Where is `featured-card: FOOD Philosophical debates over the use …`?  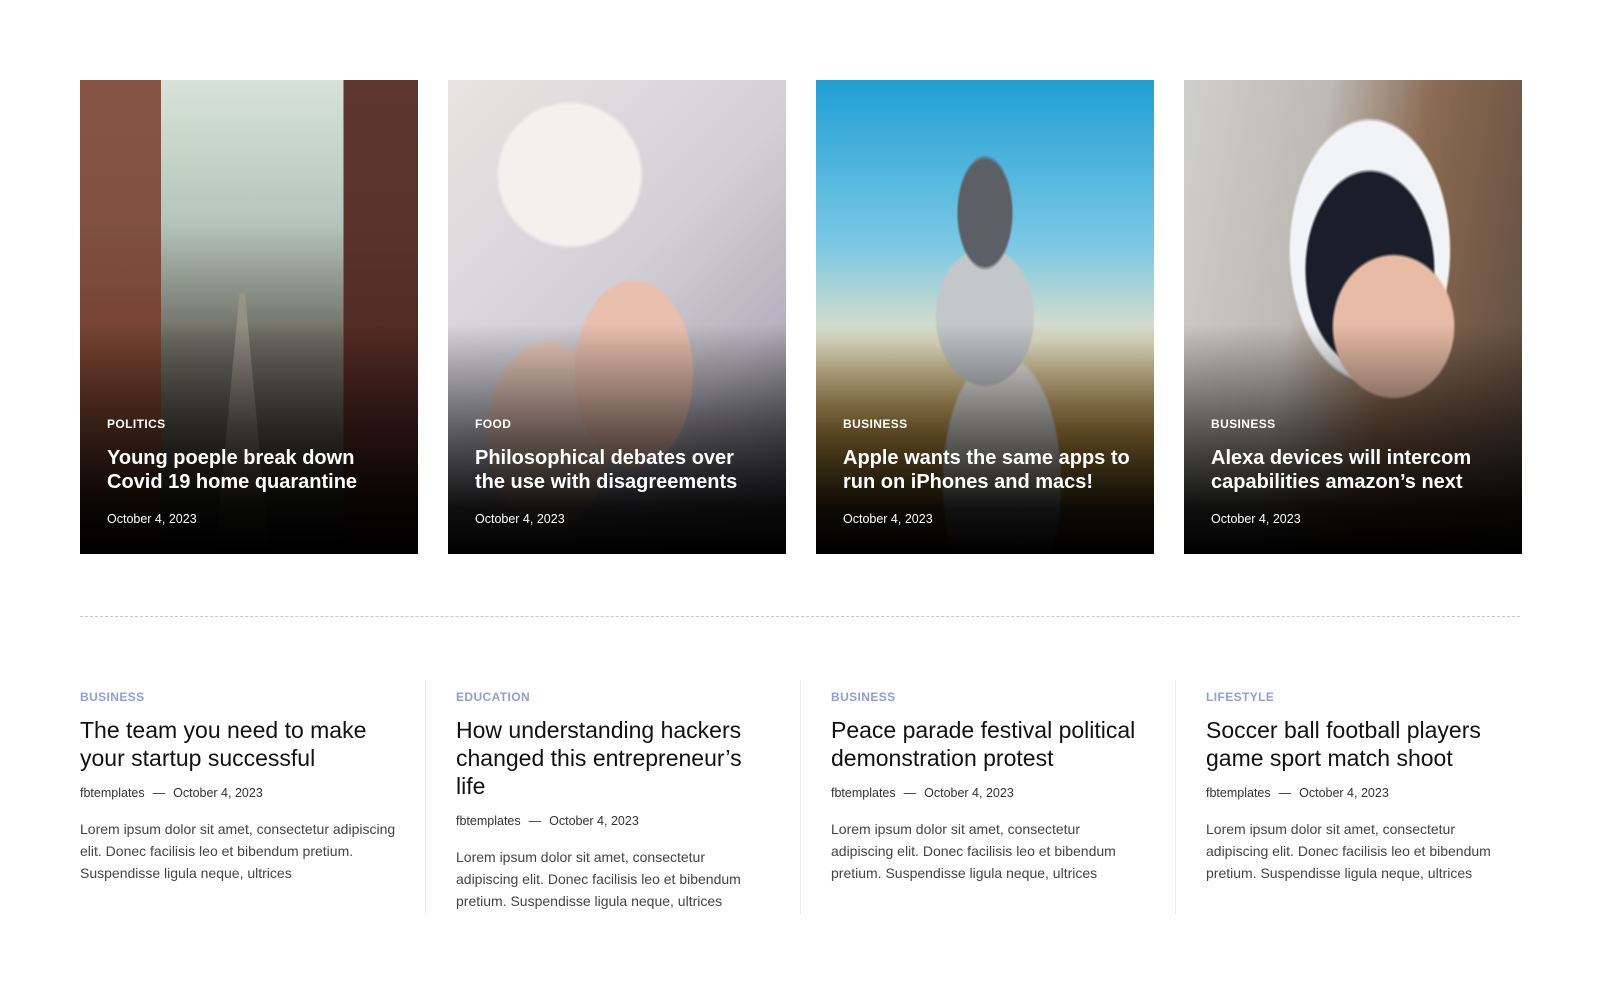
featured-card: FOOD Philosophical debates over the use … is located at coordinates (617, 317).